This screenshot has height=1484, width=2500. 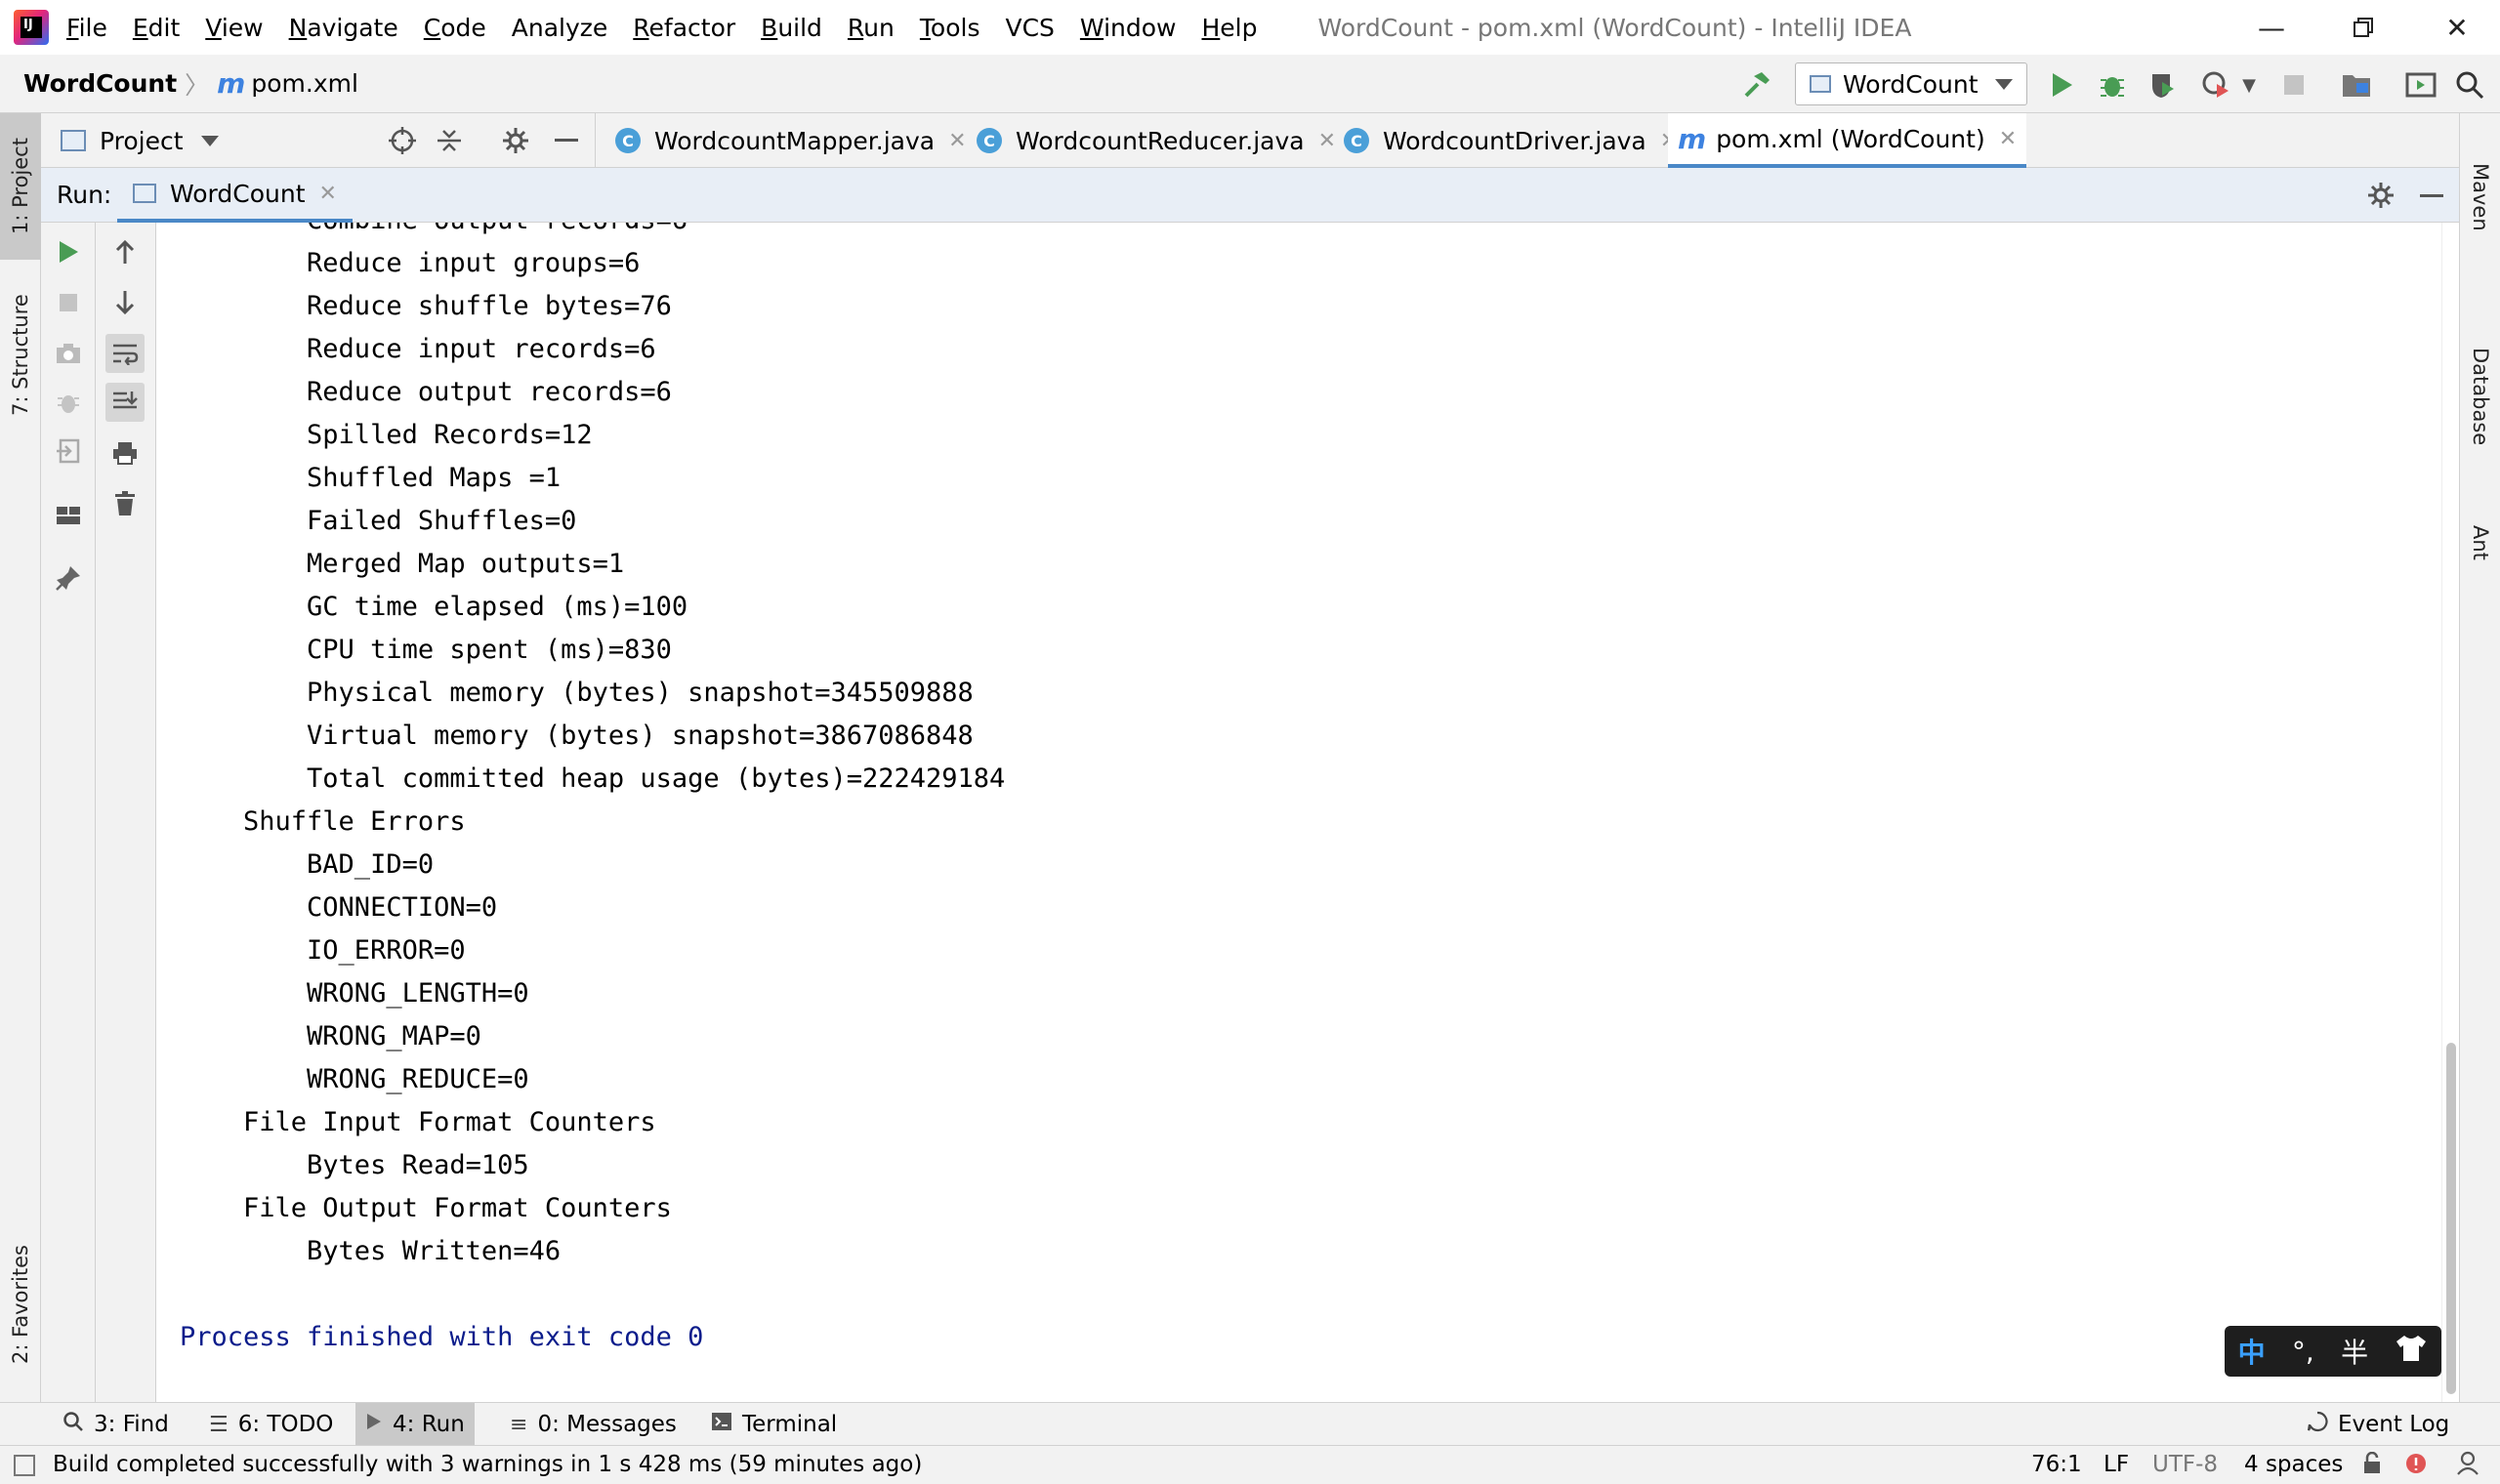 I want to click on scroll-to-end-icon, so click(x=125, y=403).